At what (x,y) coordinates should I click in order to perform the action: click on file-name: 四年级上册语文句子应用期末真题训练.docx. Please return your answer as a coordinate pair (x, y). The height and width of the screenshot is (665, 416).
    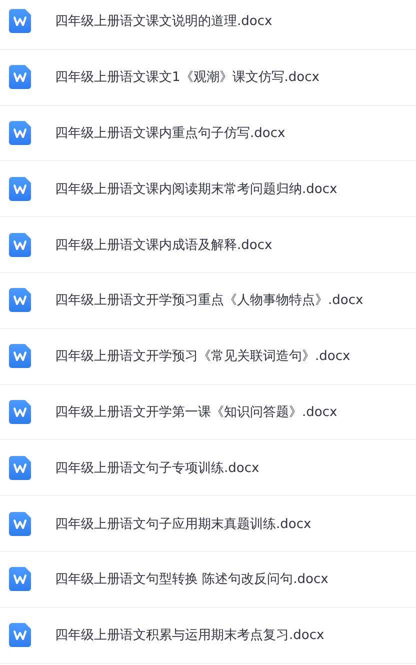
    Looking at the image, I should click on (183, 523).